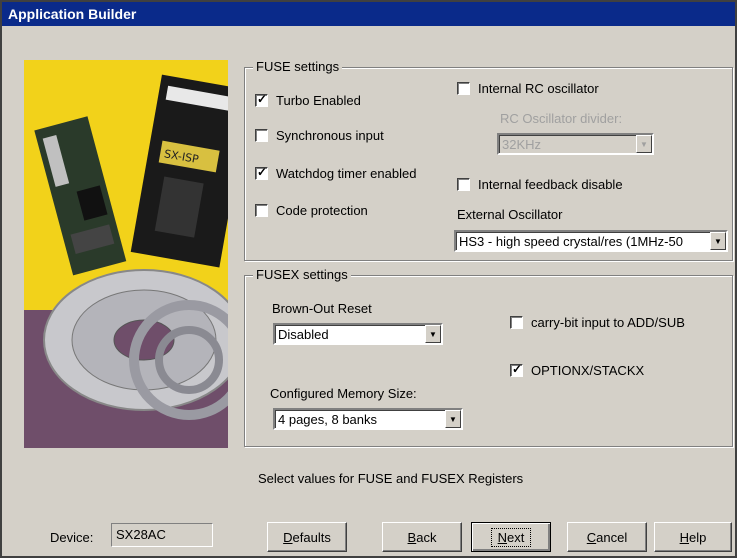 Image resolution: width=737 pixels, height=558 pixels. I want to click on help-label: elp, so click(698, 537).